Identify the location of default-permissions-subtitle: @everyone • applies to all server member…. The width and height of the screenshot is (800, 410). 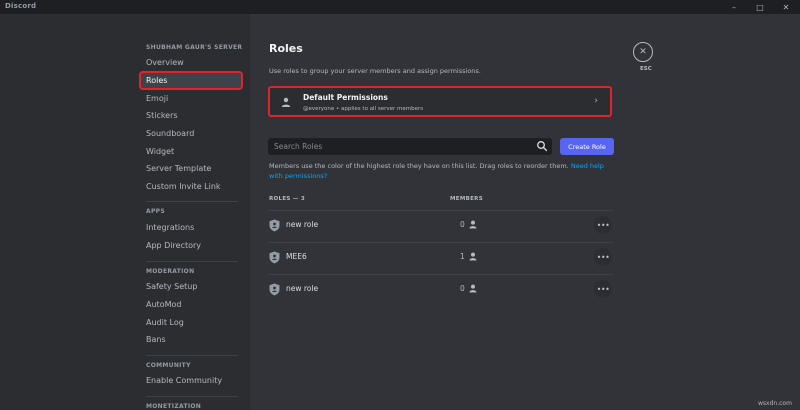
(363, 109).